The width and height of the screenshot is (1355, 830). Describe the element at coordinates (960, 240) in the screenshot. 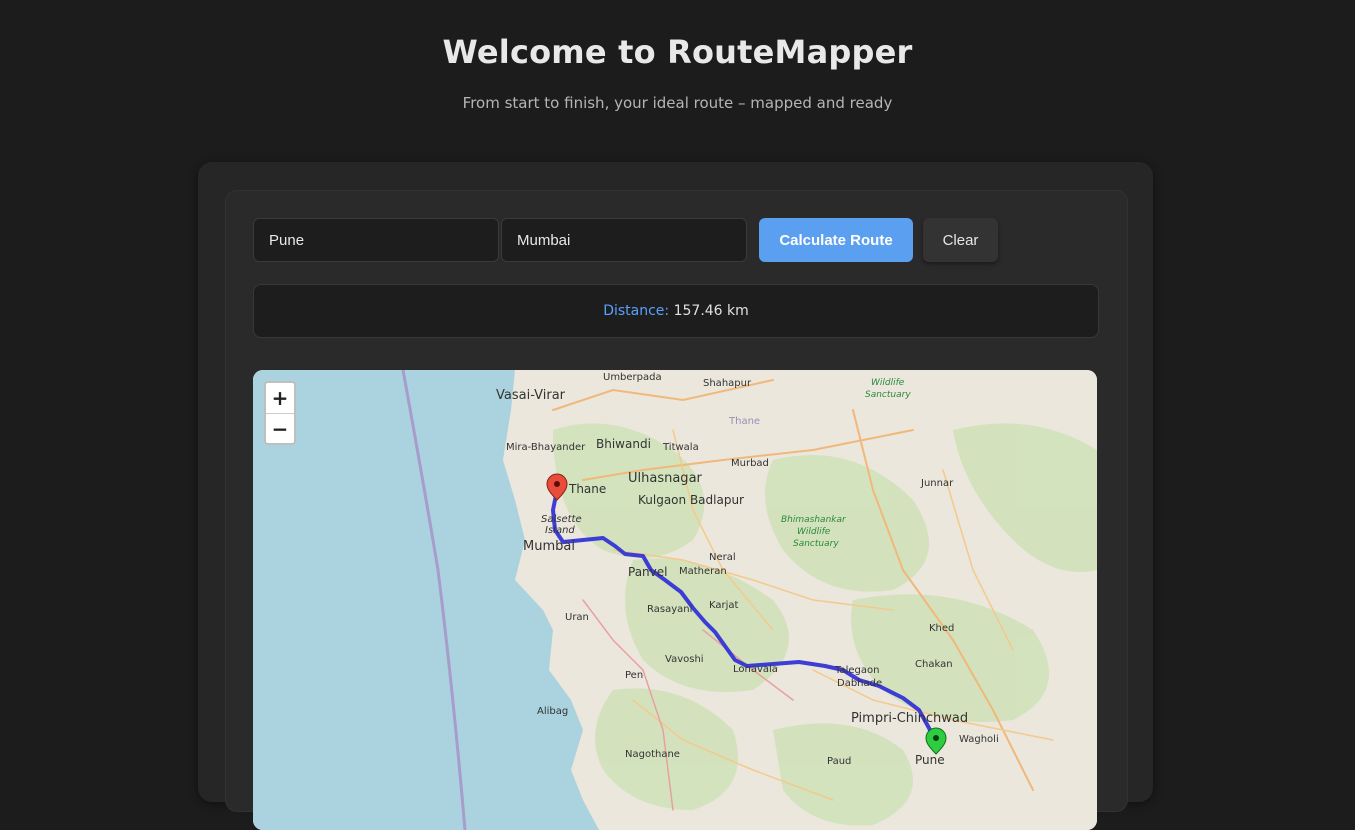

I see `clear-button: Clear` at that location.